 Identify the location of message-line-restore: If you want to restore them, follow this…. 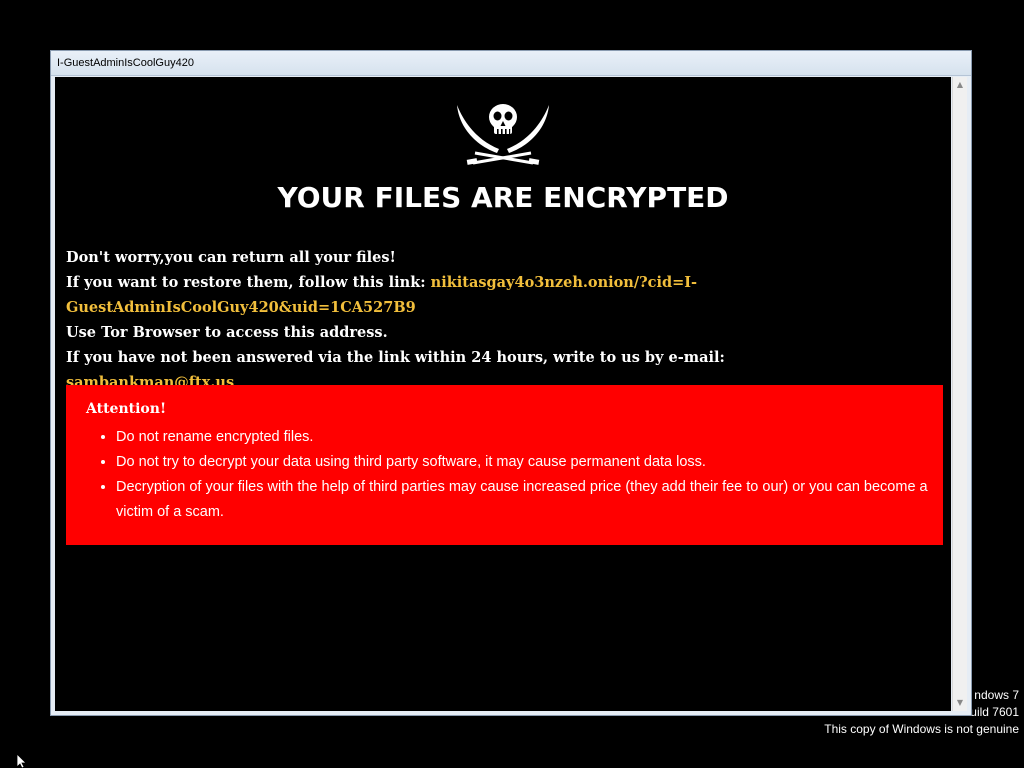
(416, 282).